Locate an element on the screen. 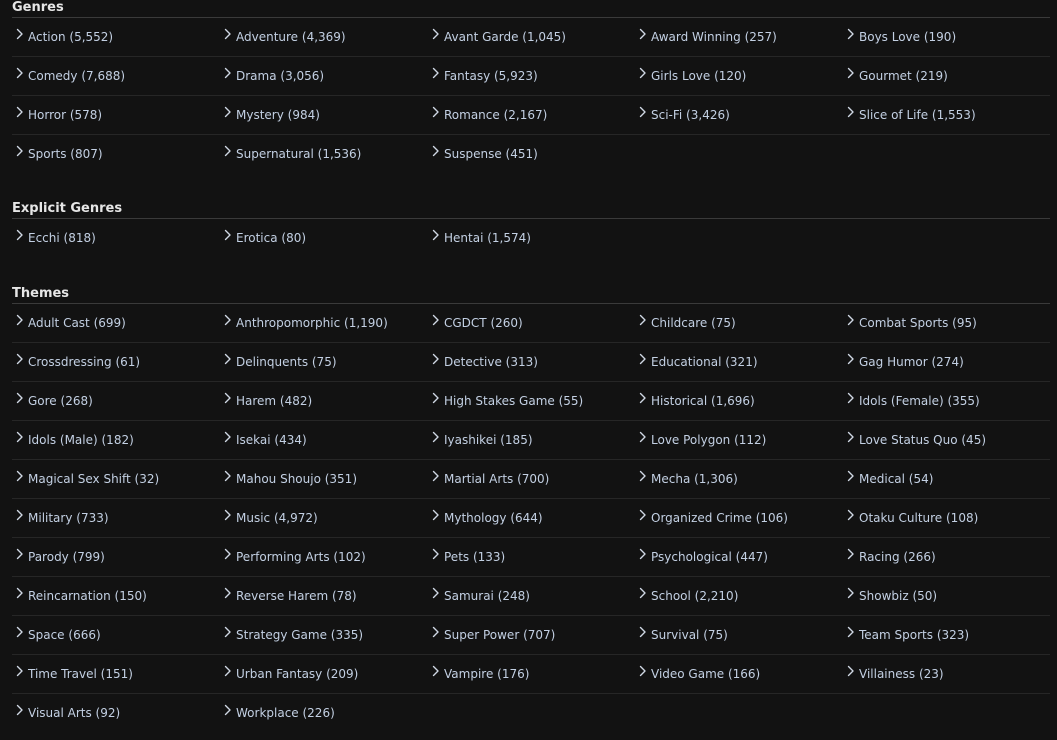  genre-link: Award Winning (257) is located at coordinates (739, 37).